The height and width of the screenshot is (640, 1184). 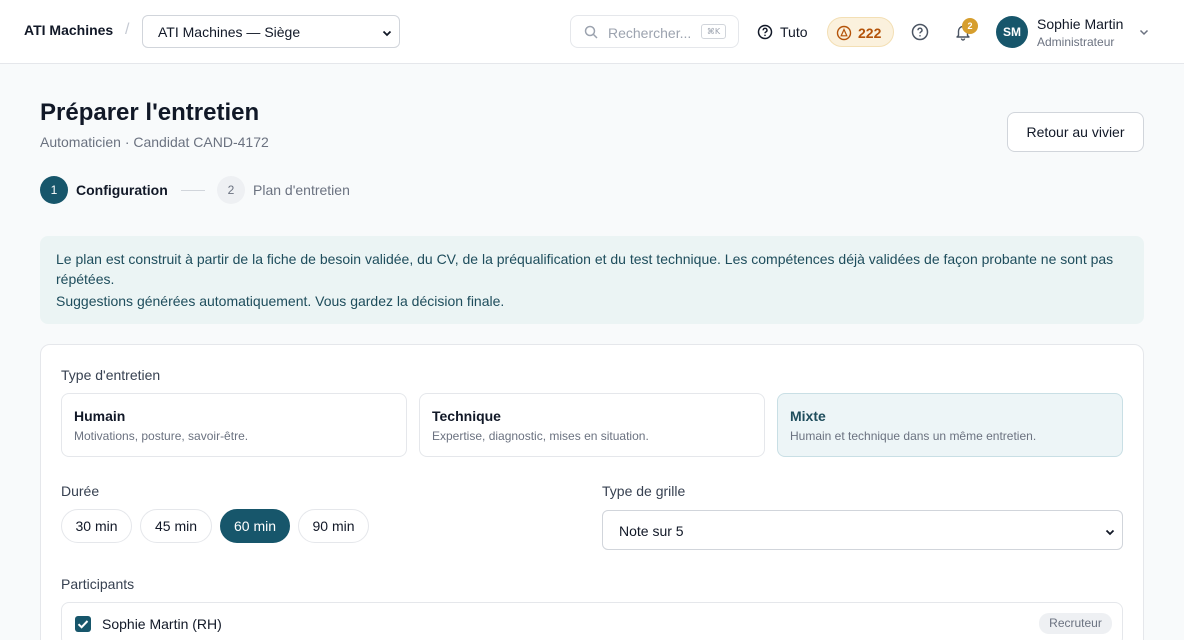 What do you see at coordinates (162, 624) in the screenshot?
I see `participant-name: Sophie Martin (RH)` at bounding box center [162, 624].